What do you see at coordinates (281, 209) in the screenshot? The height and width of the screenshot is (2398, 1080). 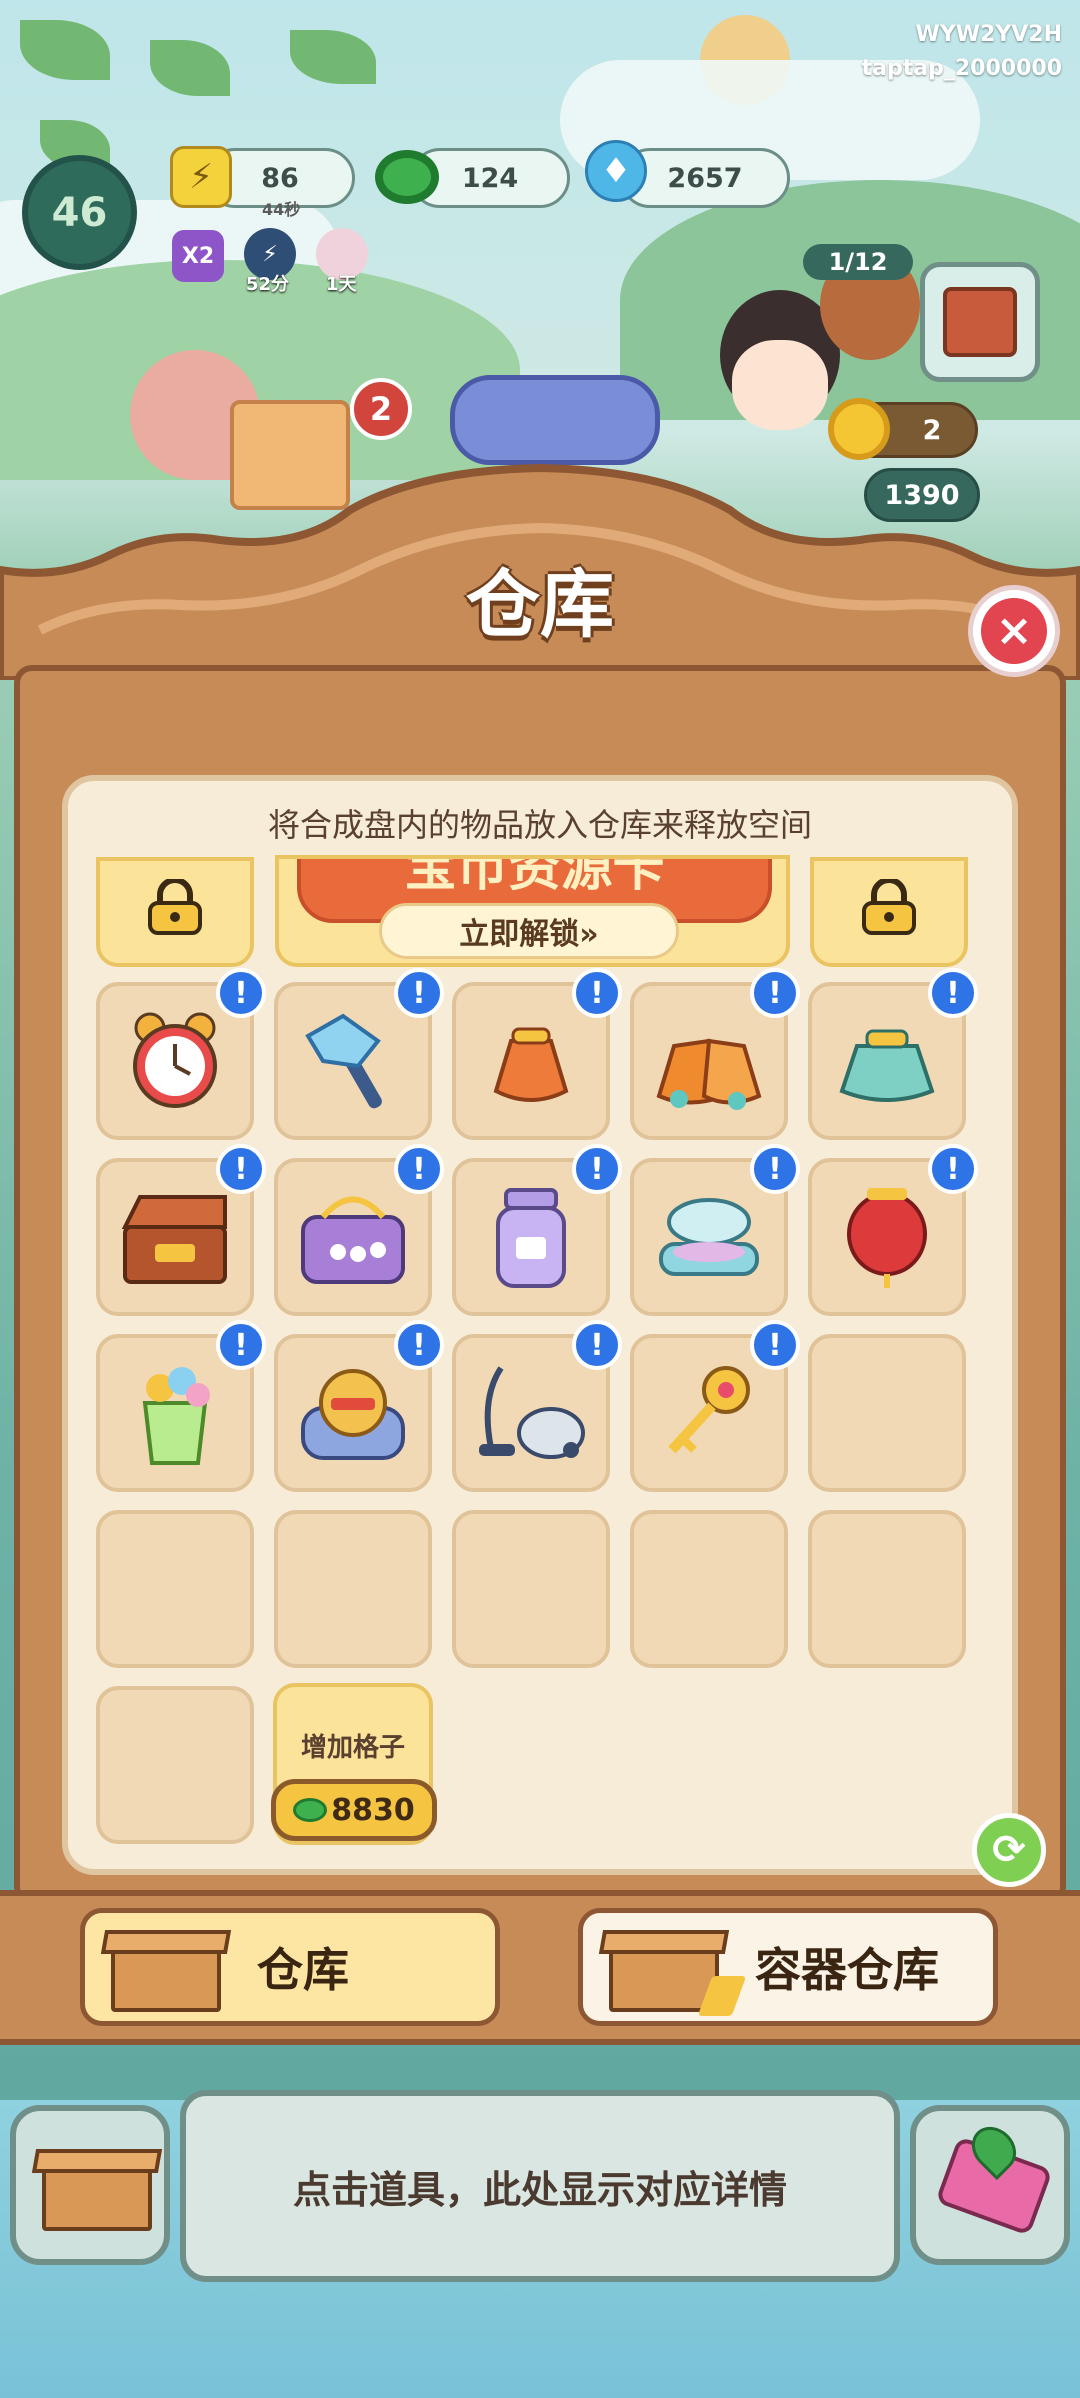 I see `energy-timer: 44秒` at bounding box center [281, 209].